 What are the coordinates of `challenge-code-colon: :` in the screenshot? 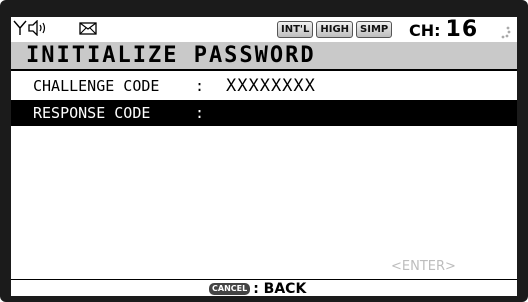 It's located at (200, 86).